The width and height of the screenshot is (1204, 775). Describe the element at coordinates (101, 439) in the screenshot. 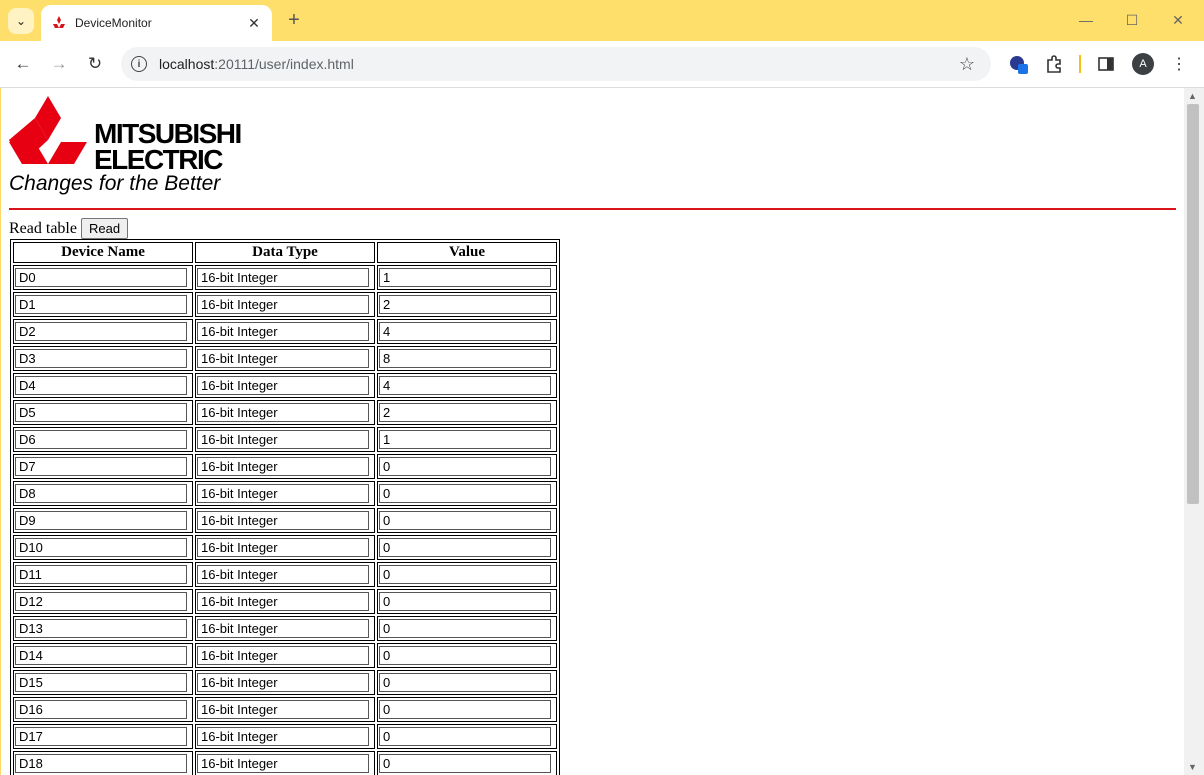

I see `device-name-field: D6` at that location.